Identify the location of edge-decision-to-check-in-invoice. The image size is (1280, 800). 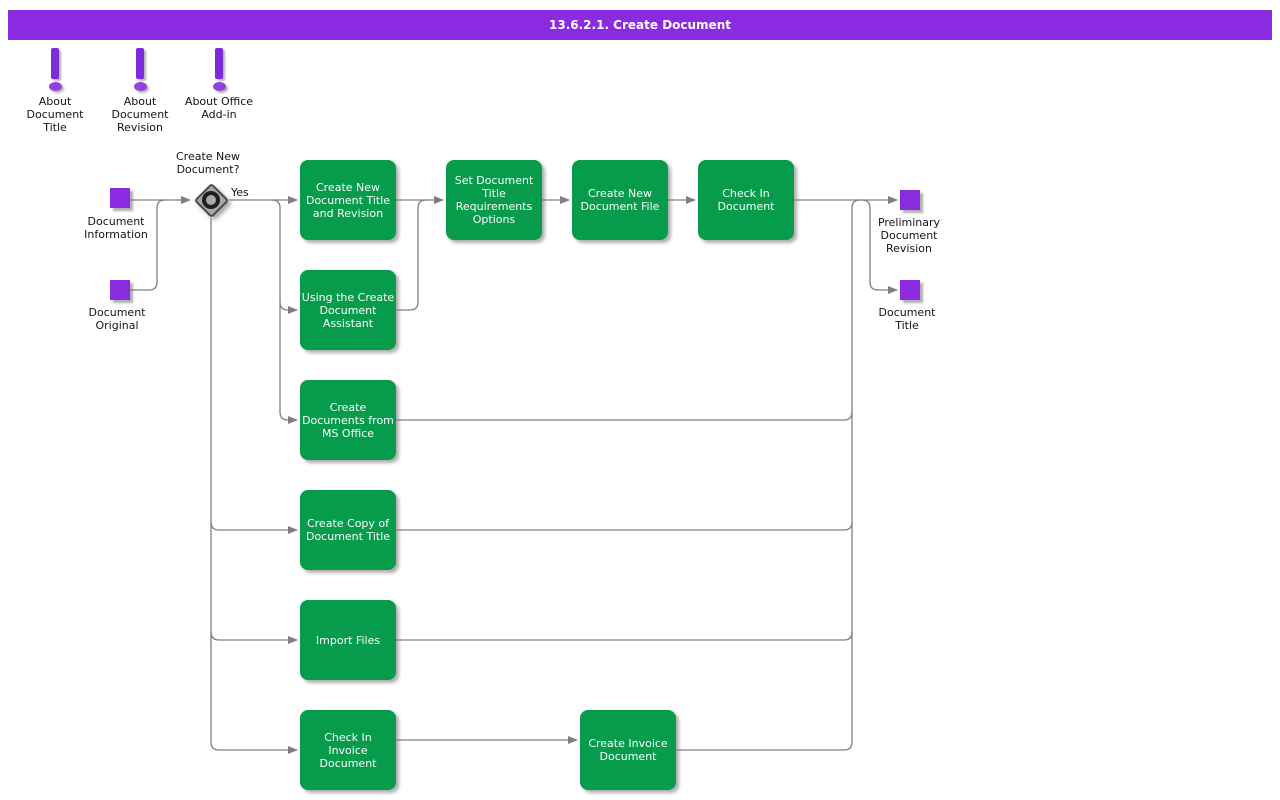
(254, 486).